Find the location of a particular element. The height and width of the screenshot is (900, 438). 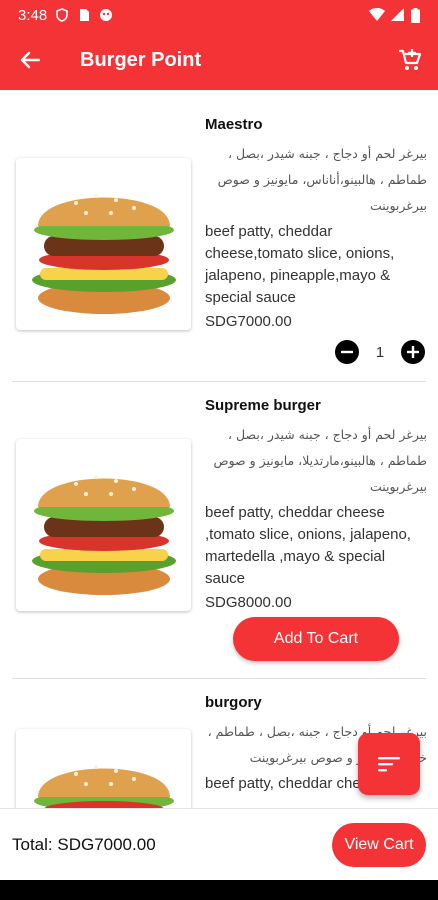

bottom-bar: Total: SDG7000.00 View Cart is located at coordinates (219, 844).